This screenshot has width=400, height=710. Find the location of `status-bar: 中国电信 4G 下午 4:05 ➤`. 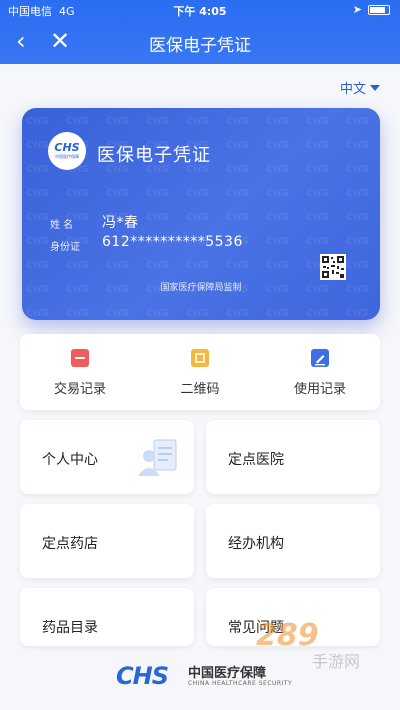

status-bar: 中国电信 4G 下午 4:05 ➤ is located at coordinates (200, 10).